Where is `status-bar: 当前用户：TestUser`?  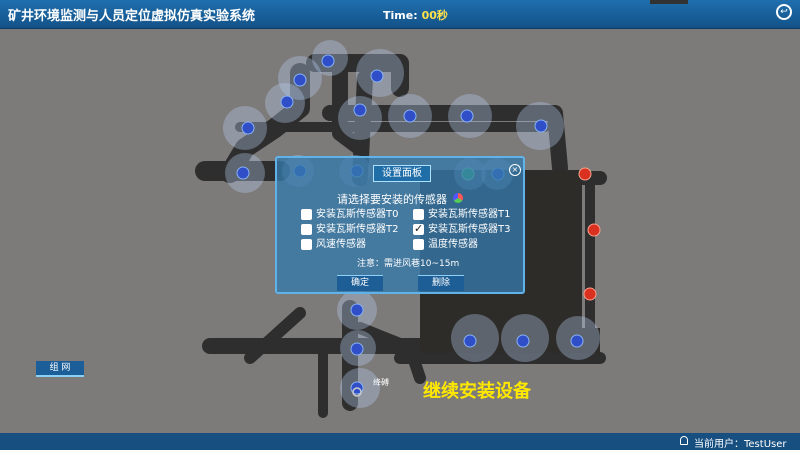 status-bar: 当前用户：TestUser is located at coordinates (400, 441).